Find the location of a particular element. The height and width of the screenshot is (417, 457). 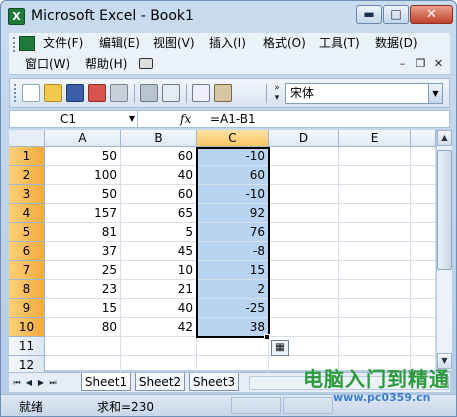

tab-sheet3: Sheet3 is located at coordinates (214, 382).